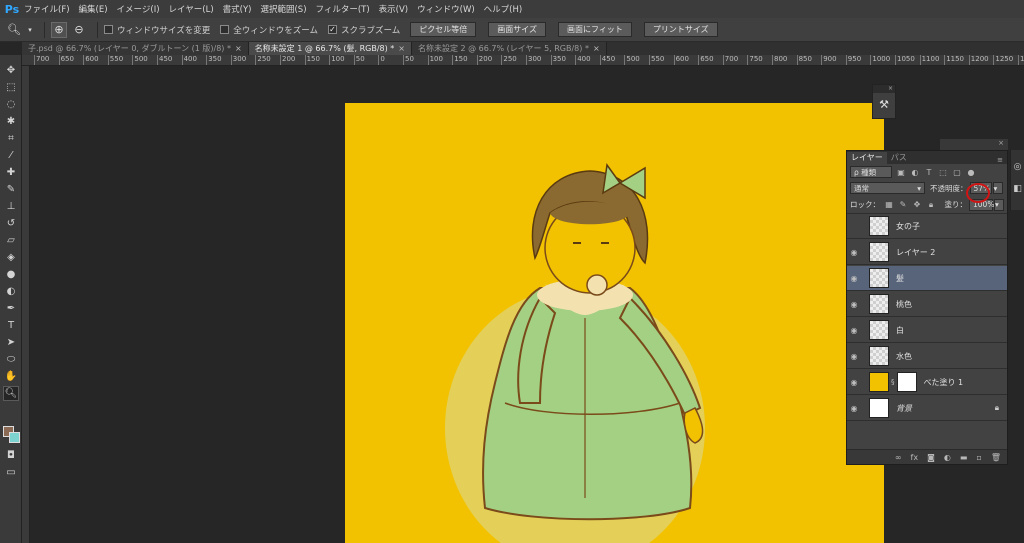 This screenshot has height=543, width=1024. I want to click on lasso-tool-icon: ◌, so click(11, 104).